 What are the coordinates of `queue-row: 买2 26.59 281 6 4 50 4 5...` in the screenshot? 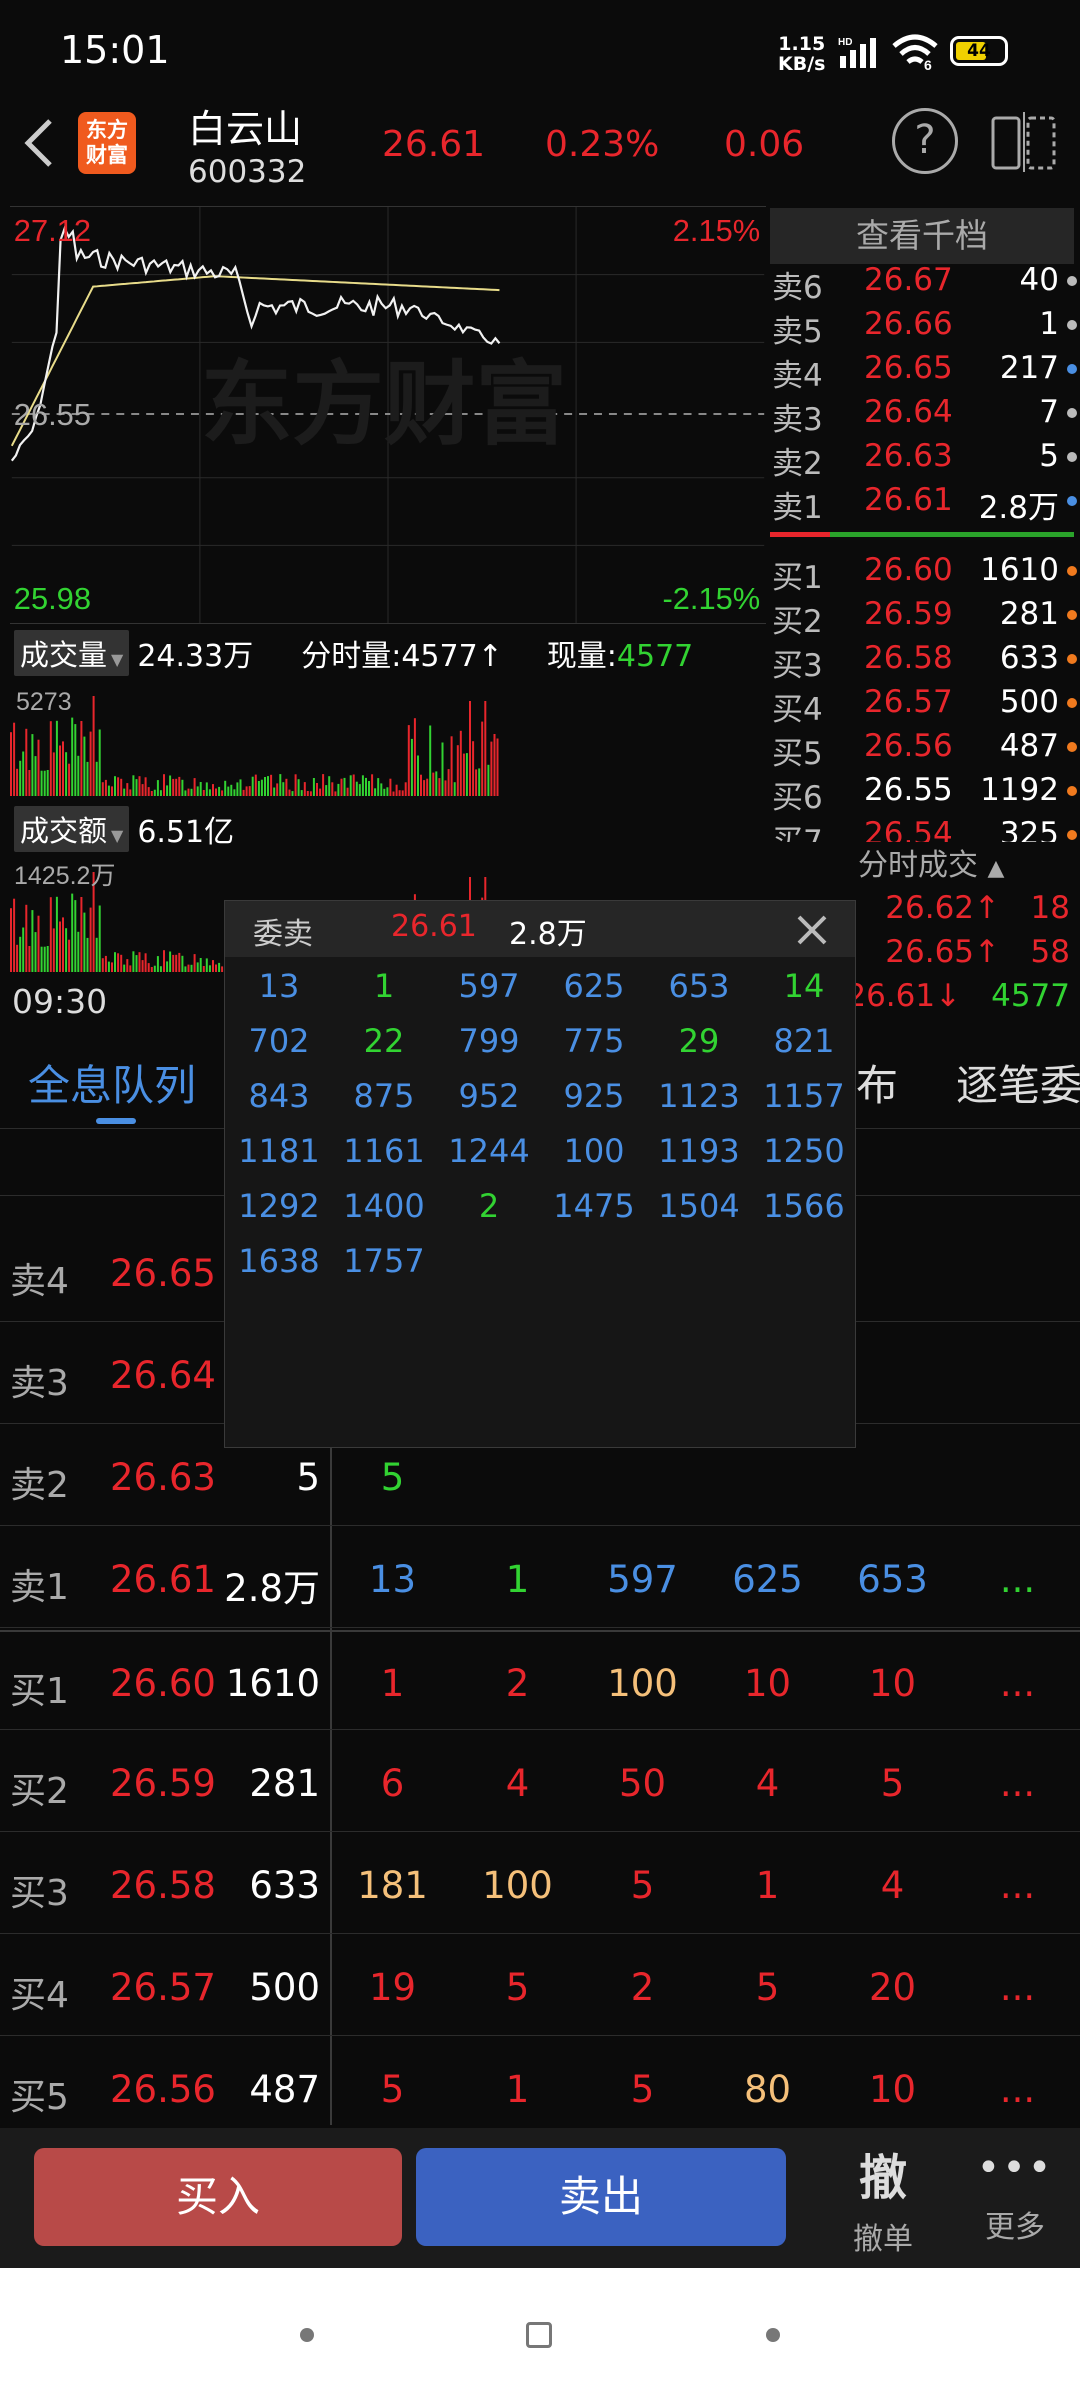 It's located at (540, 1782).